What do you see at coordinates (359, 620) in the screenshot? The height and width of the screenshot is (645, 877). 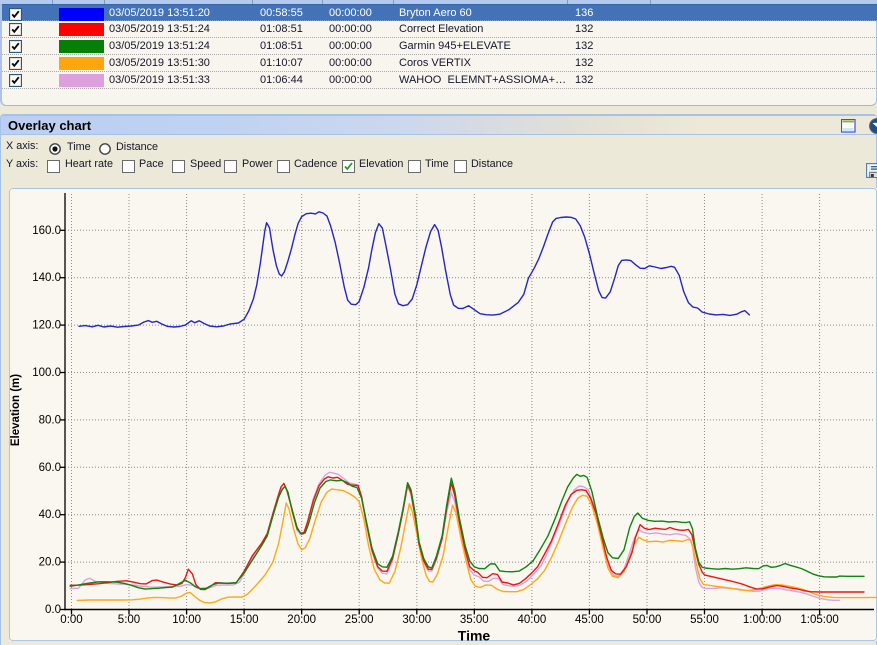 I see `svg-text: 25:00` at bounding box center [359, 620].